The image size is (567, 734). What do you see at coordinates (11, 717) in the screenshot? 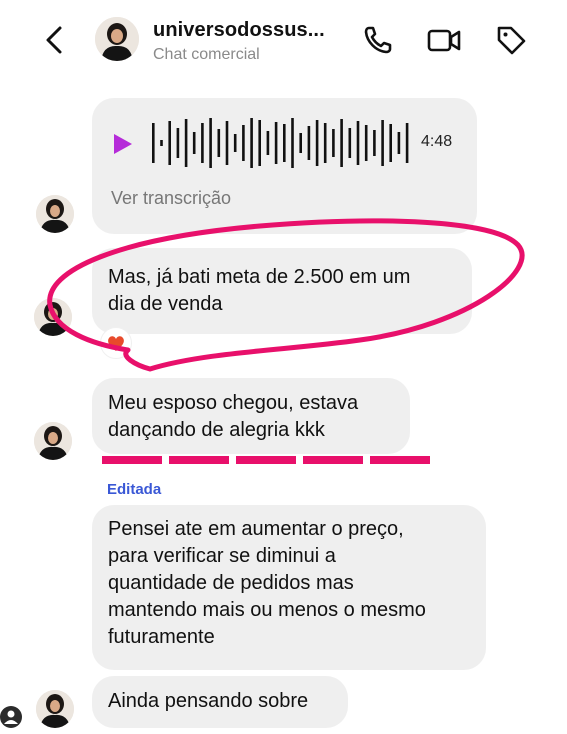
I see `profile-icon` at bounding box center [11, 717].